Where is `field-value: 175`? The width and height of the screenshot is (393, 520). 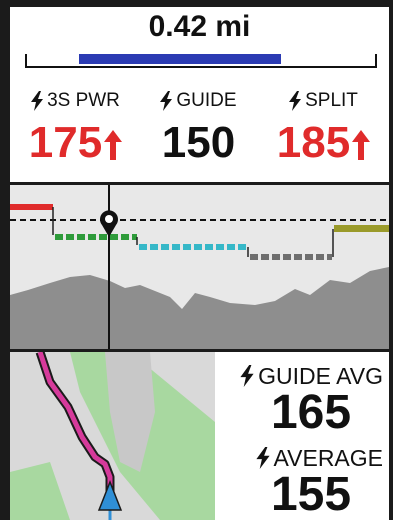 field-value: 175 is located at coordinates (65, 142).